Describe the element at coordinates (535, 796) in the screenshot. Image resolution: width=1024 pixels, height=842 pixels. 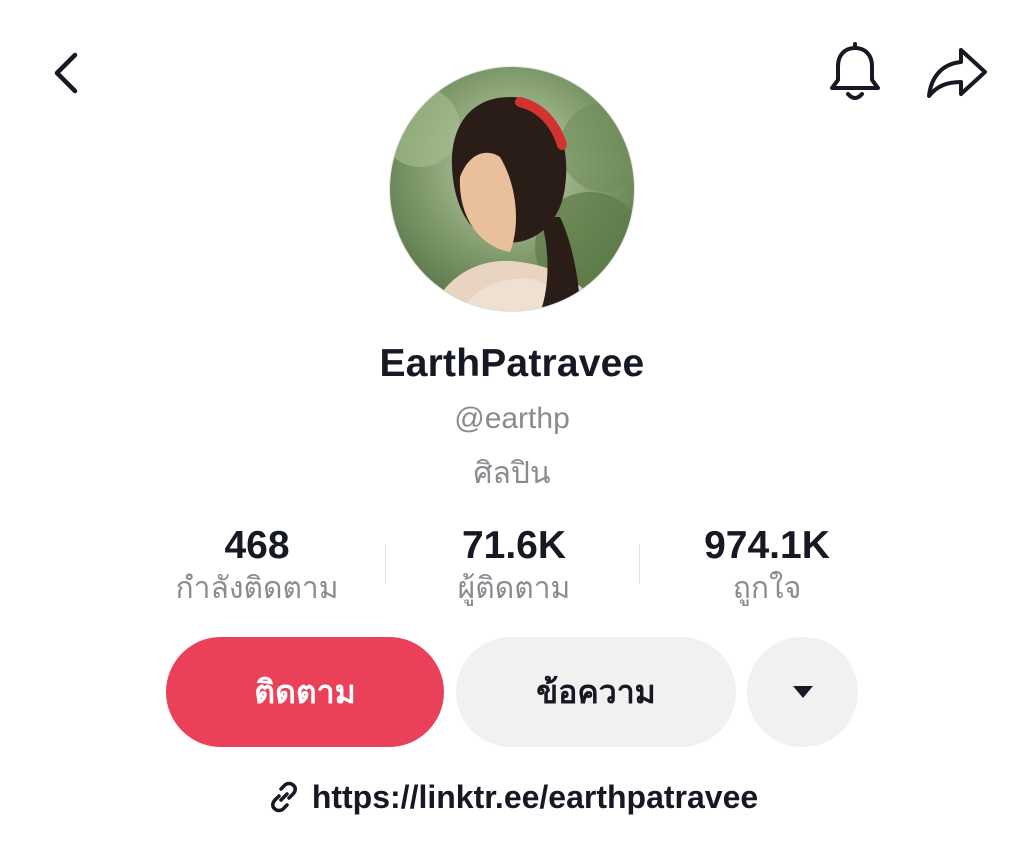
I see `bio-link-url: https://linktr.ee/earthpatravee` at that location.